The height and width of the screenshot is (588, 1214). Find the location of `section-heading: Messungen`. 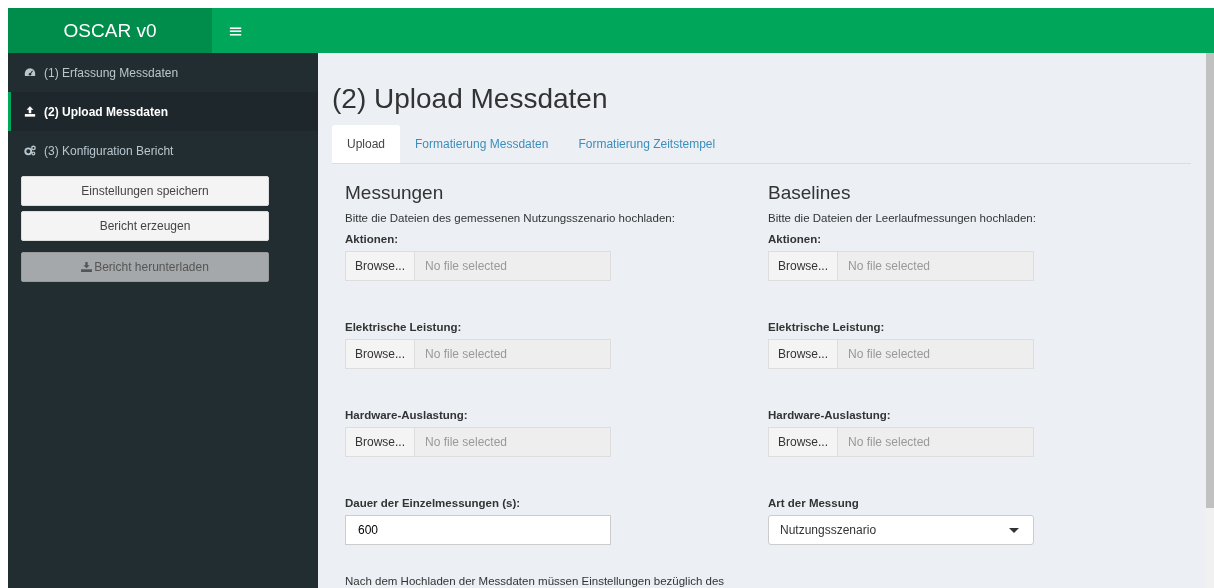

section-heading: Messungen is located at coordinates (395, 193).